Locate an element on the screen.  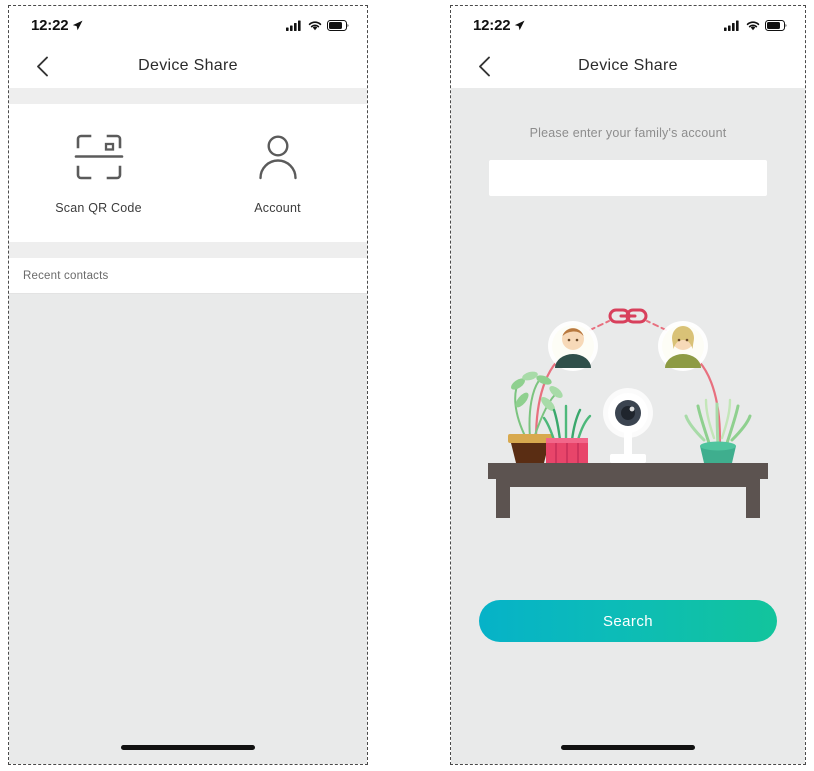
recent-contacts-label: Recent contacts is located at coordinates (66, 275).